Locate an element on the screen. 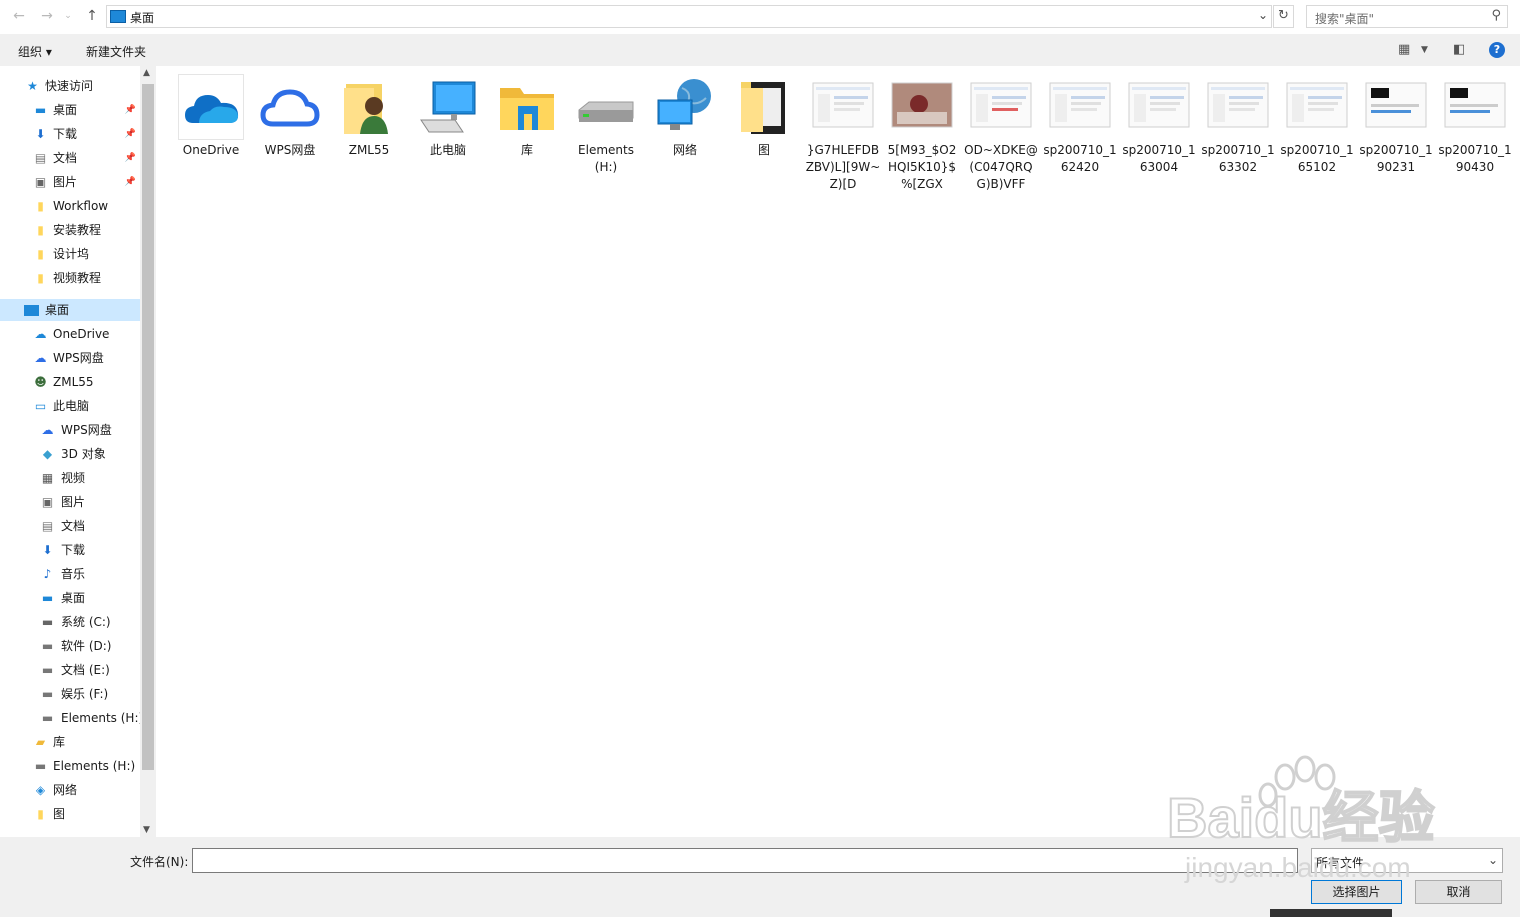 This screenshot has height=917, width=1520. file-item: sp200710_163004 is located at coordinates (1159, 125).